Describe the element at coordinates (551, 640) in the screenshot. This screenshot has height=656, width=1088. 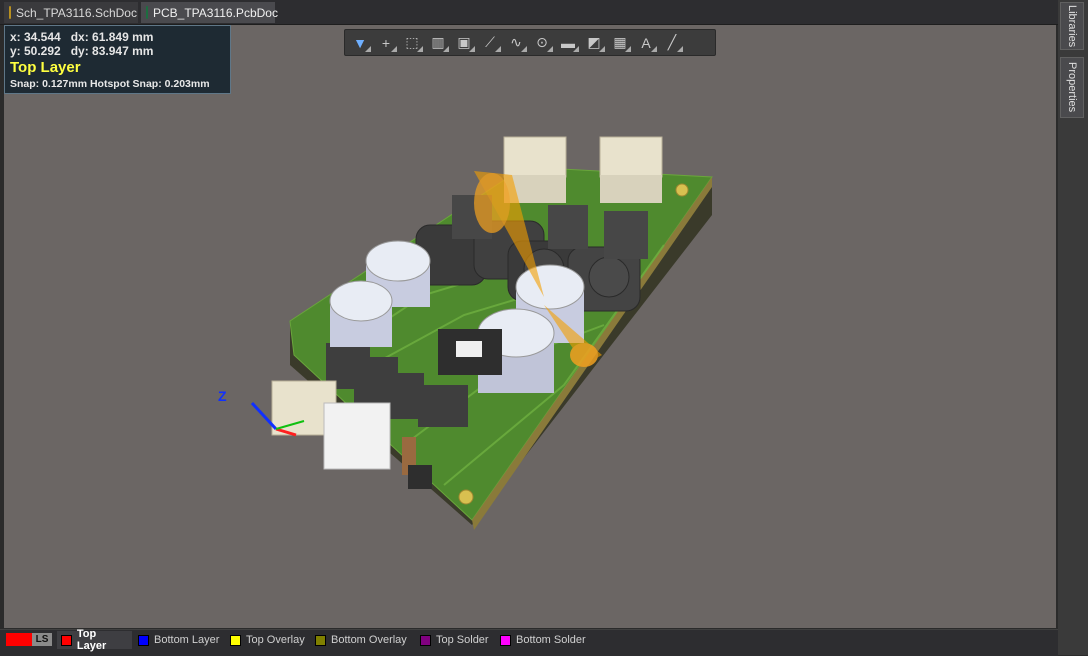
I see `layer-tab-label: Bottom Solder` at that location.